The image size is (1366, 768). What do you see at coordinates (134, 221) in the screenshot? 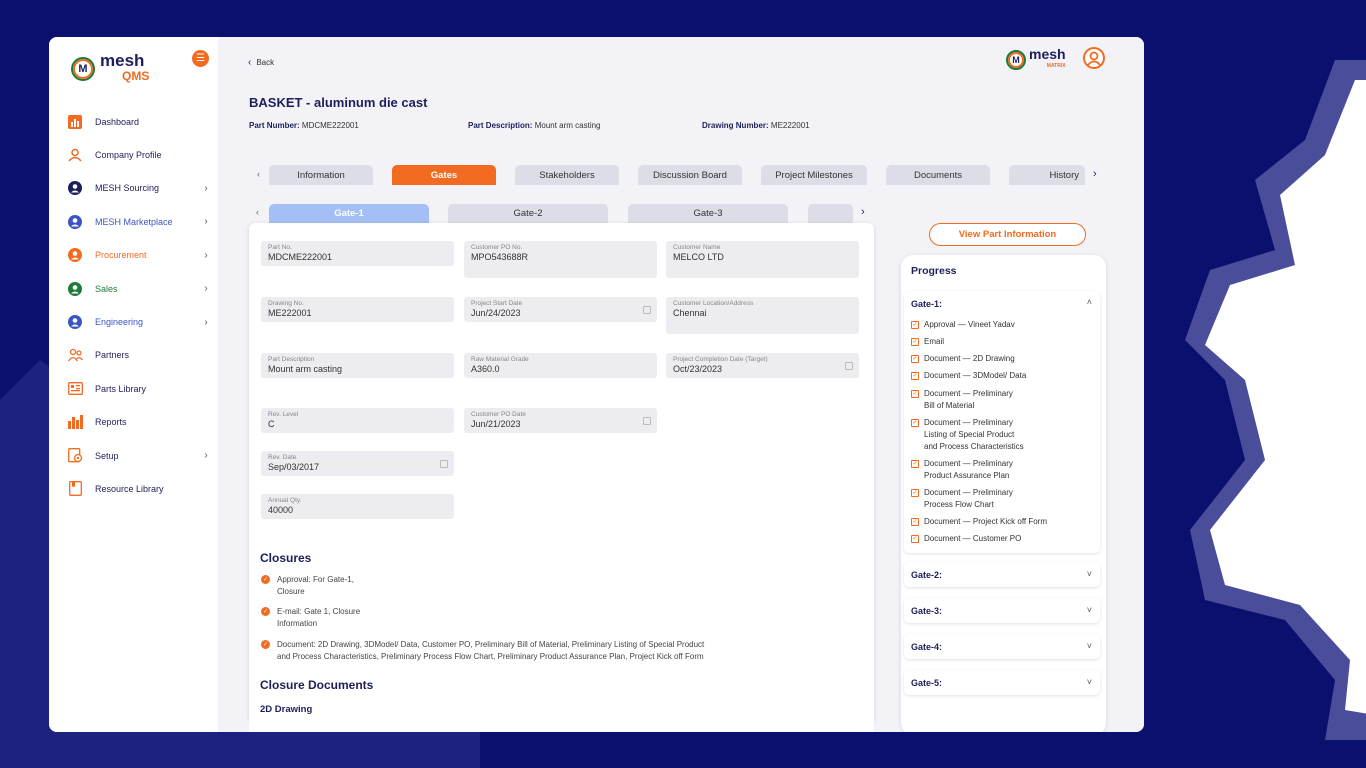
I see `sidebar-item-label: MESH Marketplace` at bounding box center [134, 221].